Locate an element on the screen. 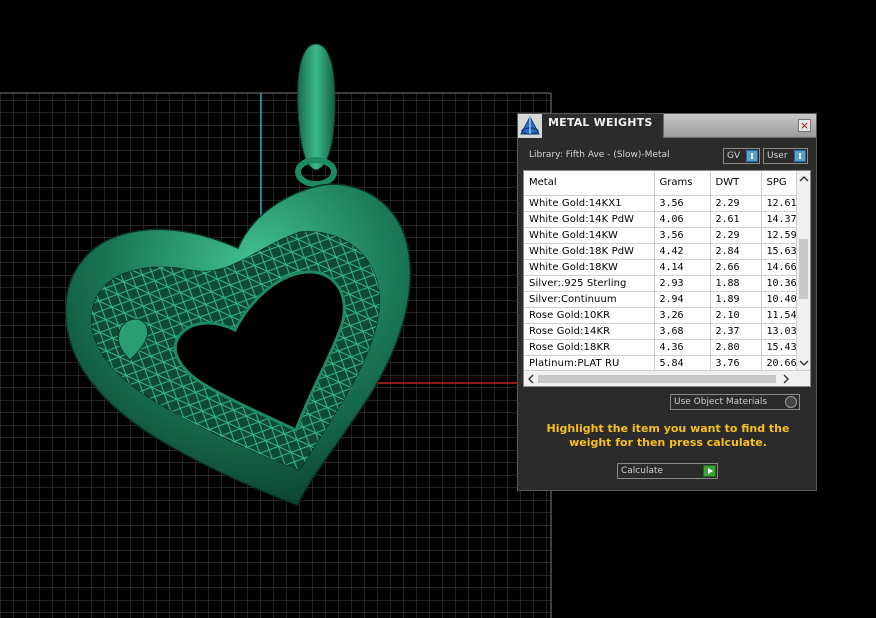  table-row: Silver:Continuum 2.94 1.89 10.40 is located at coordinates (660, 299).